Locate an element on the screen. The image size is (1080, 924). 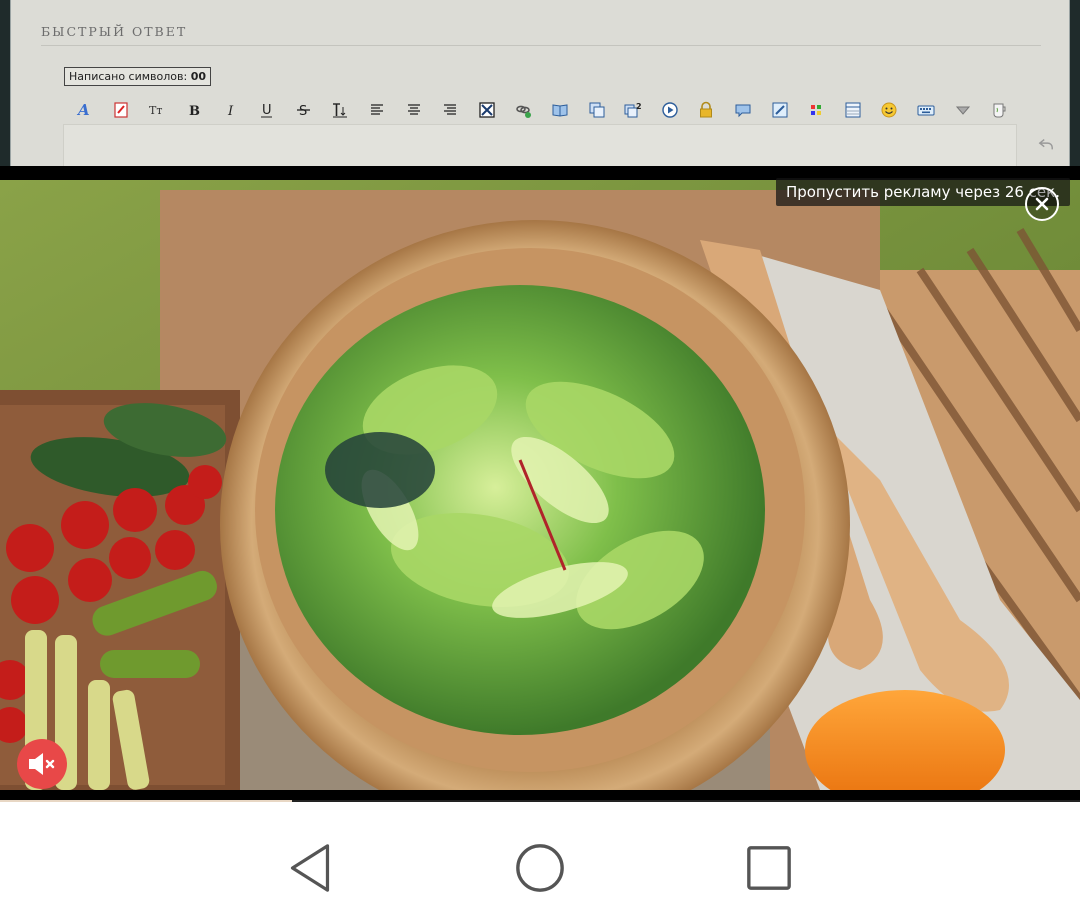
nav-recents-button is located at coordinates (769, 868).